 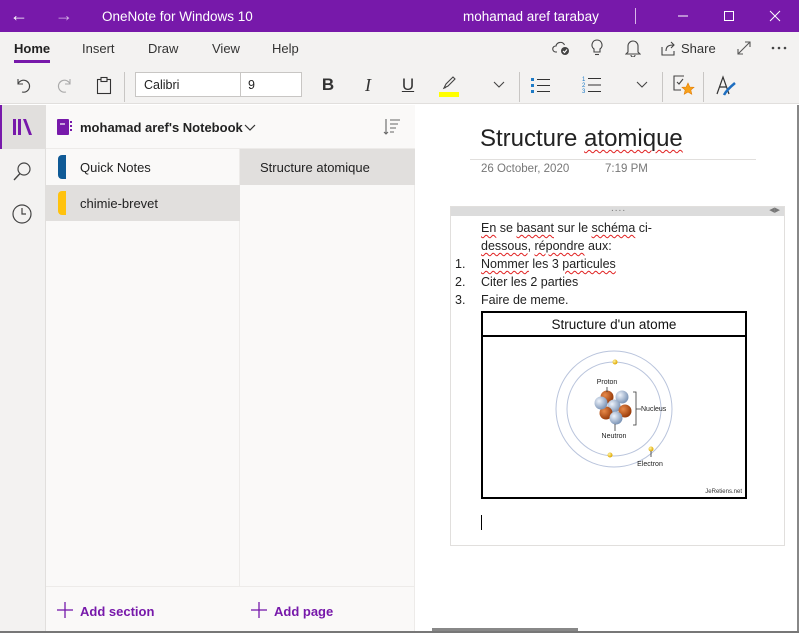 What do you see at coordinates (626, 169) in the screenshot?
I see `page-time: 7:19 PM` at bounding box center [626, 169].